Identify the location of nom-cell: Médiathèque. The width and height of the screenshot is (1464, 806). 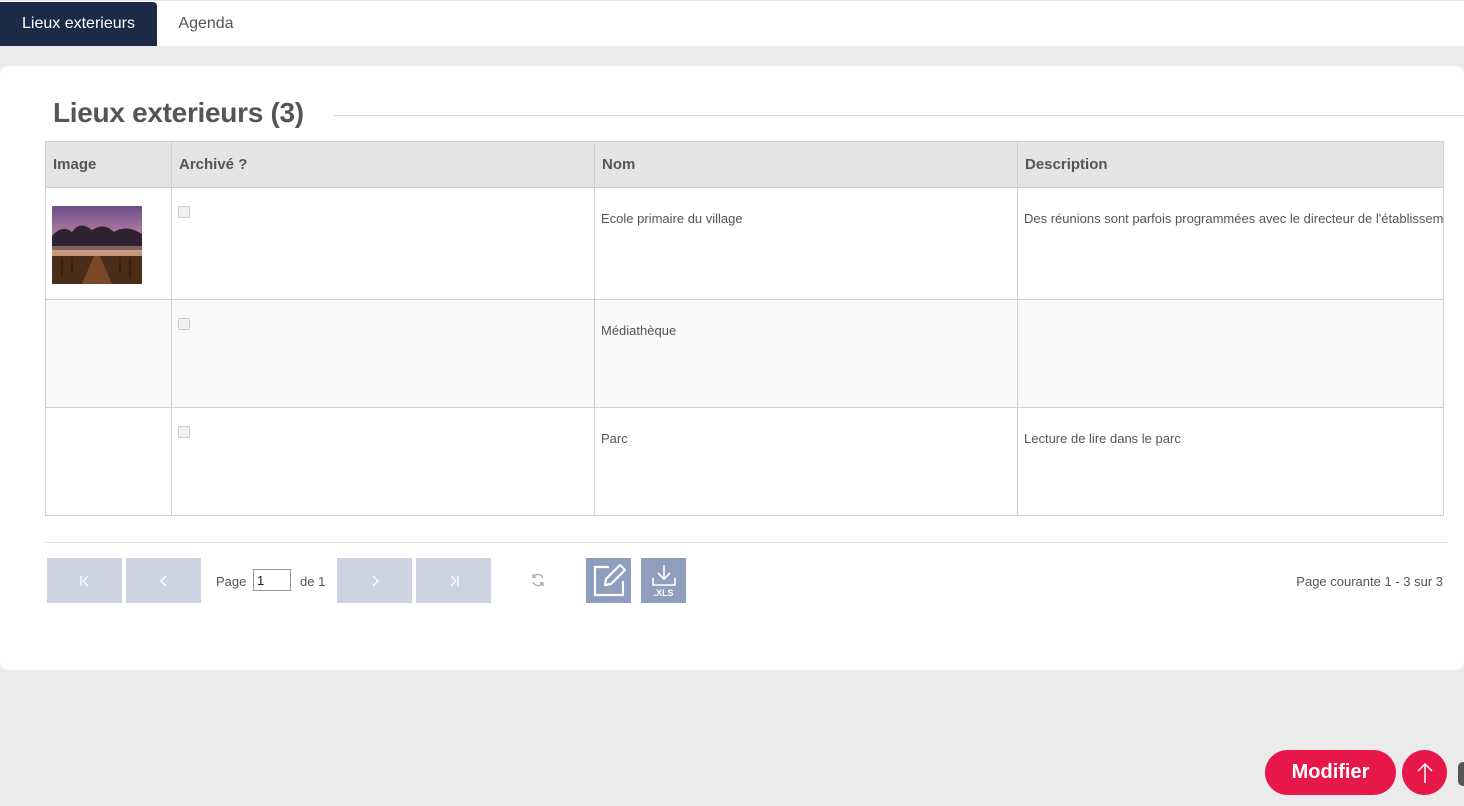
(806, 353).